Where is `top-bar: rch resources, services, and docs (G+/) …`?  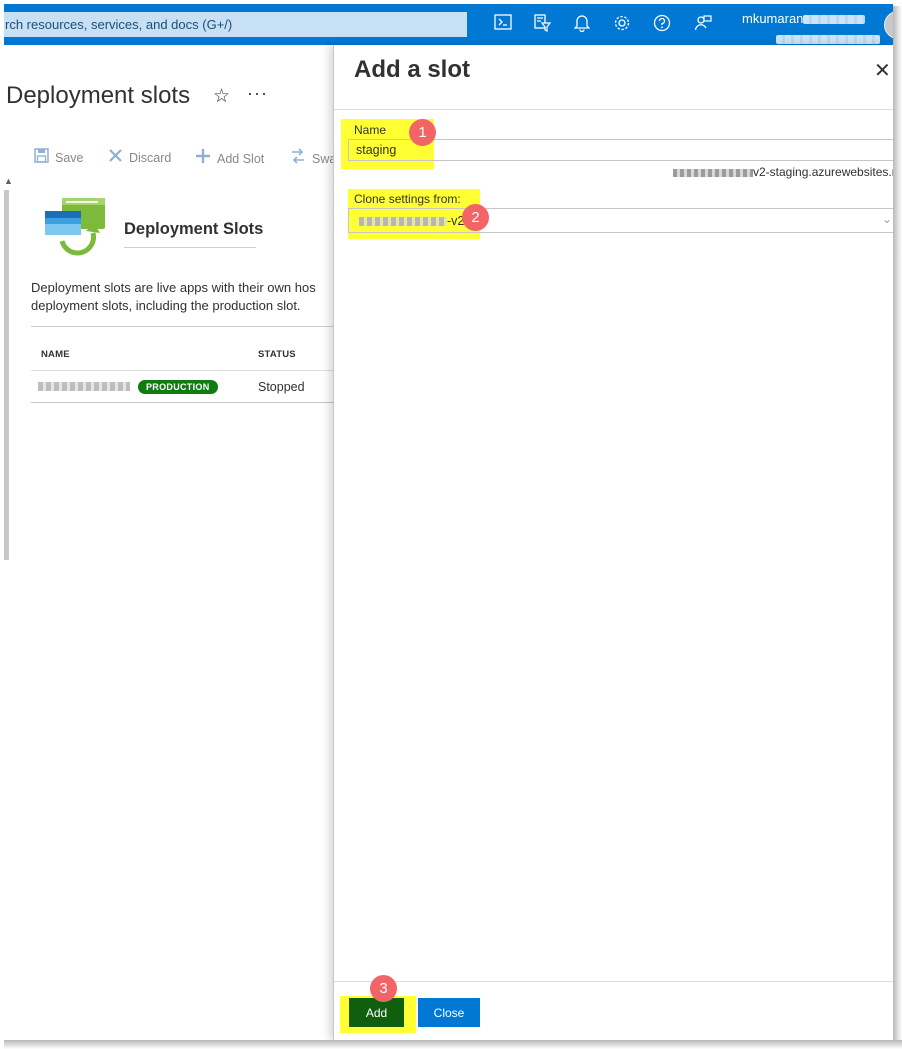
top-bar: rch resources, services, and docs (G+/) … is located at coordinates (448, 24).